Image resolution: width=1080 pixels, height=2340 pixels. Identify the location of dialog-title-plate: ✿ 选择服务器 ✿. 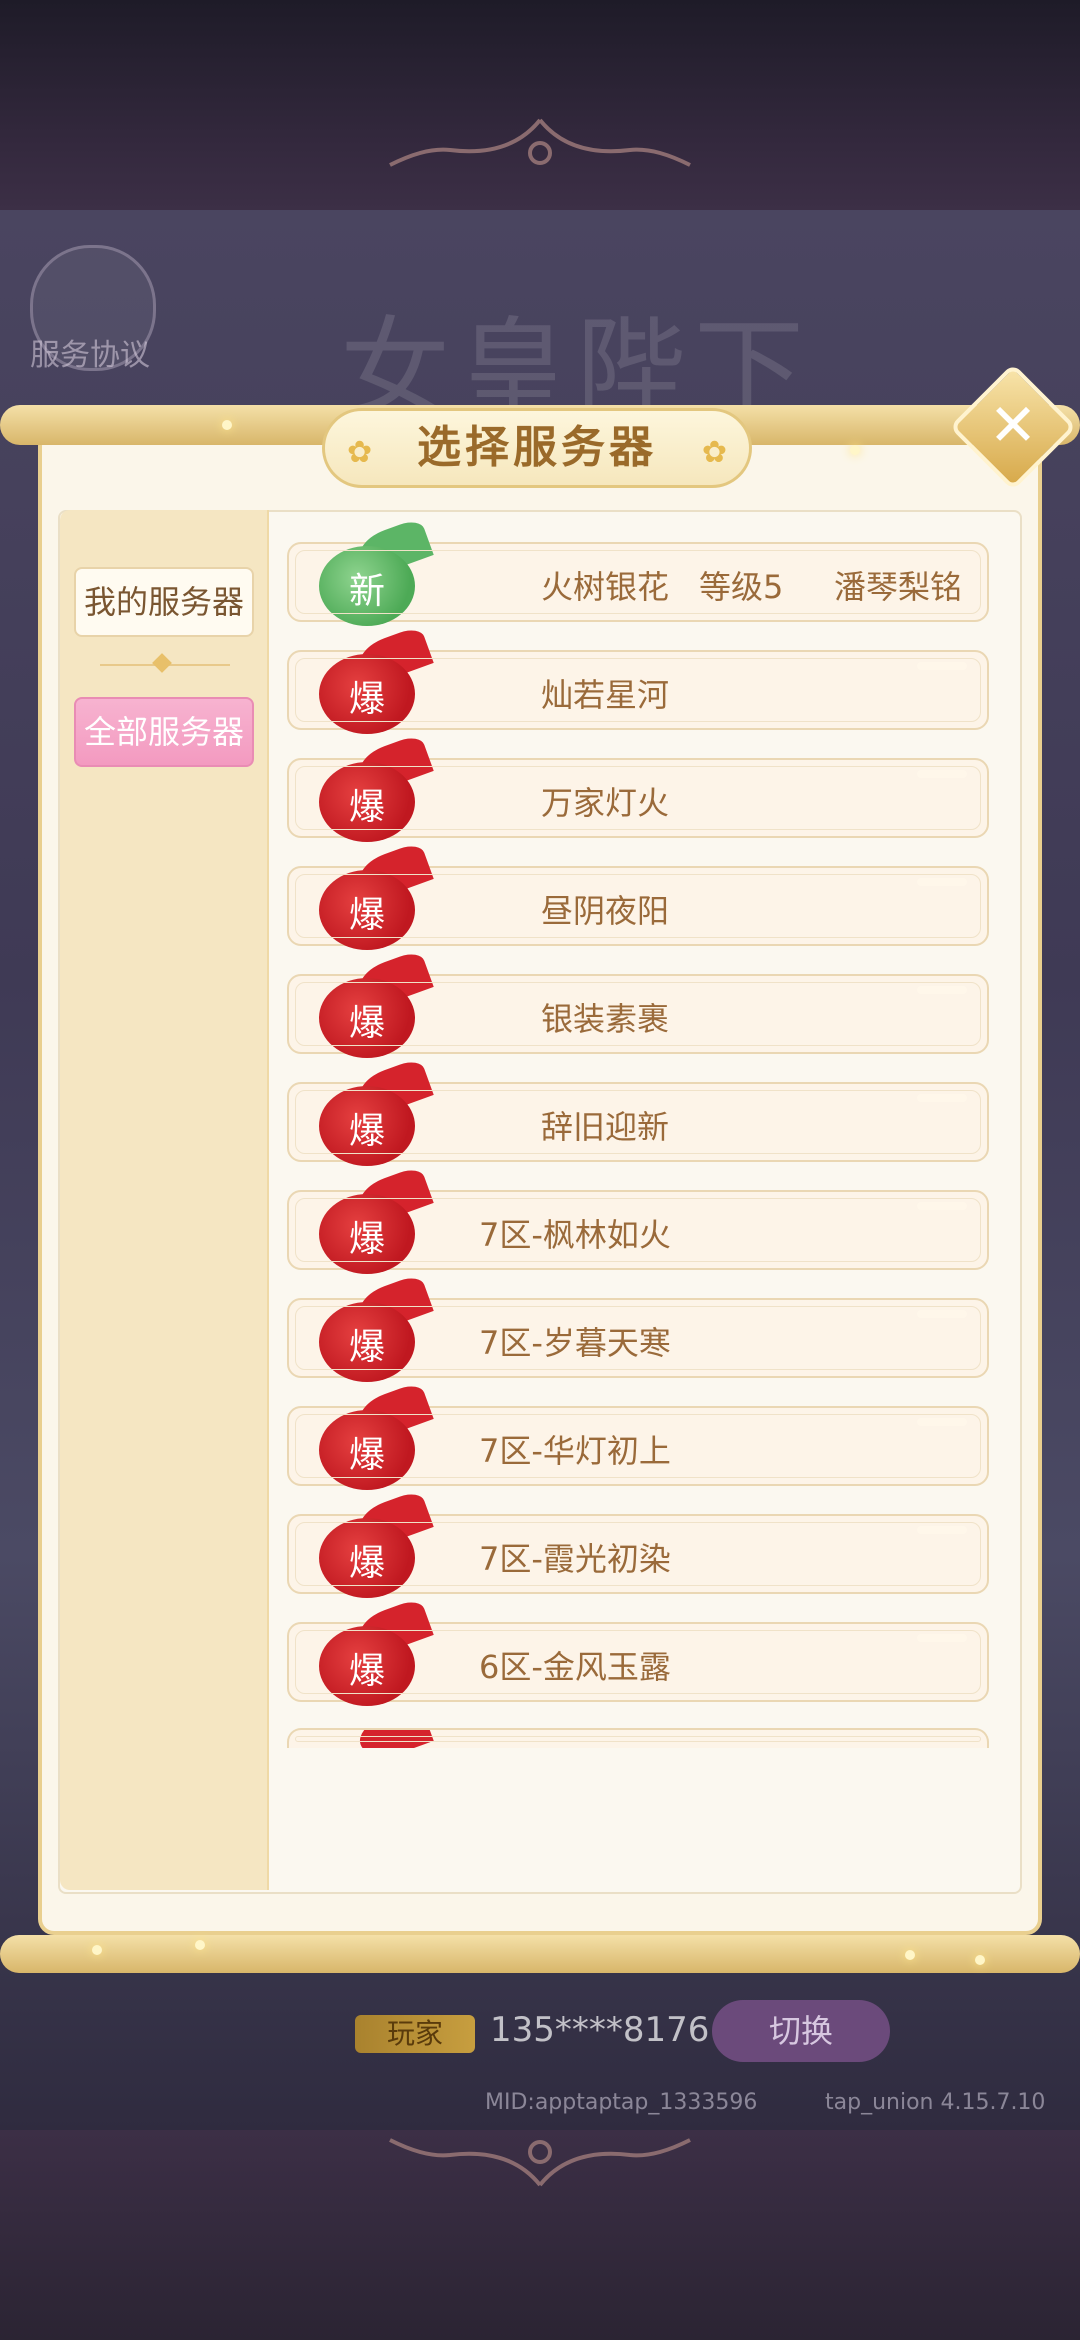
(537, 448).